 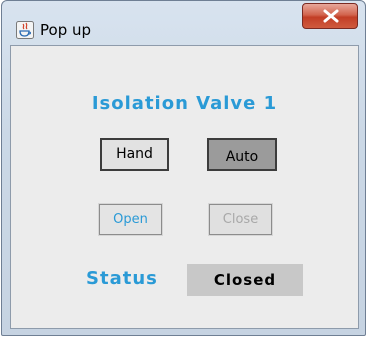 I want to click on auto-mode-button: Auto, so click(x=242, y=154).